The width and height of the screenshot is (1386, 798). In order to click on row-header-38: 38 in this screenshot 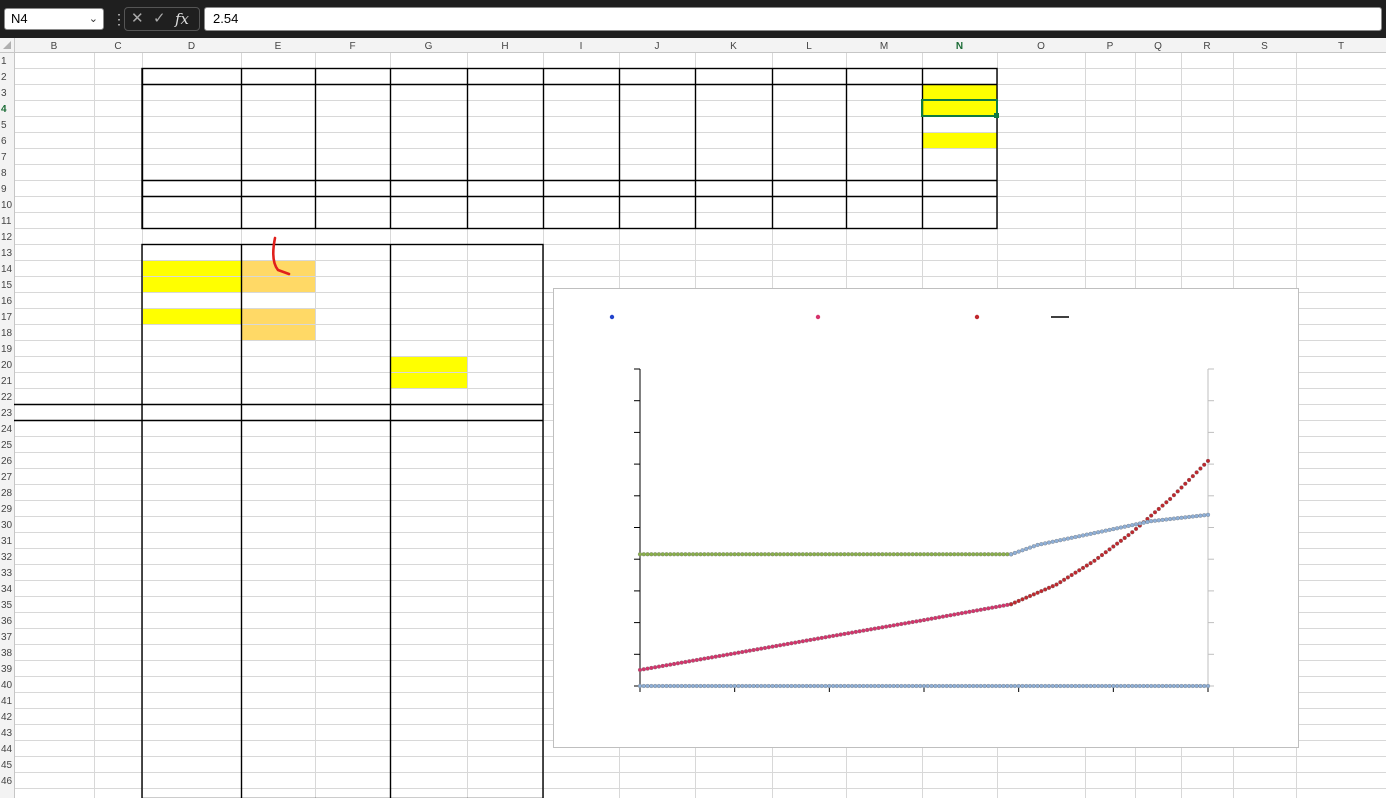, I will do `click(7, 653)`.